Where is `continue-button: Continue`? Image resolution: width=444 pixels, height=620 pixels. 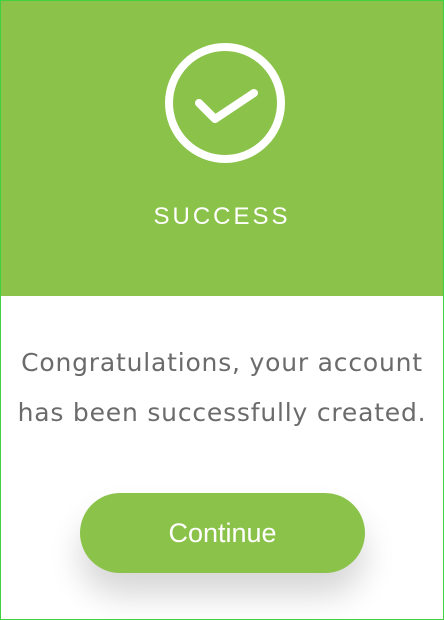
continue-button: Continue is located at coordinates (222, 533).